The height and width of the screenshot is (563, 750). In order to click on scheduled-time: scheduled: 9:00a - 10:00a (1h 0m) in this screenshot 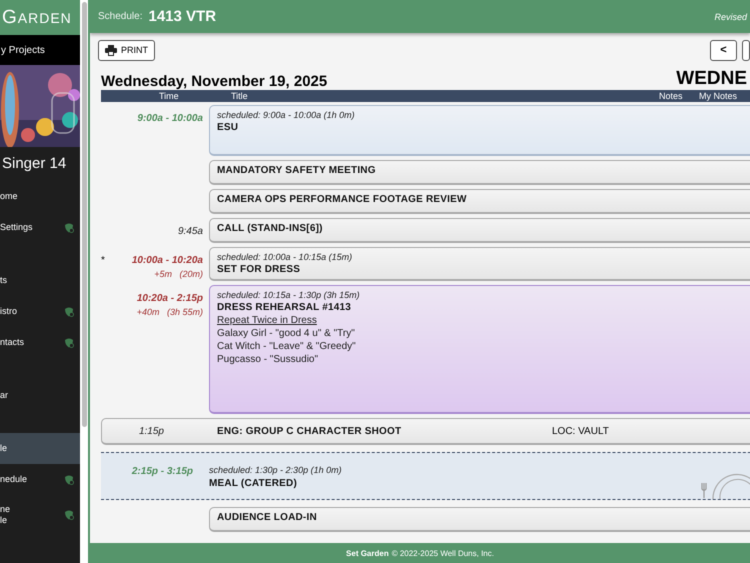, I will do `click(286, 115)`.